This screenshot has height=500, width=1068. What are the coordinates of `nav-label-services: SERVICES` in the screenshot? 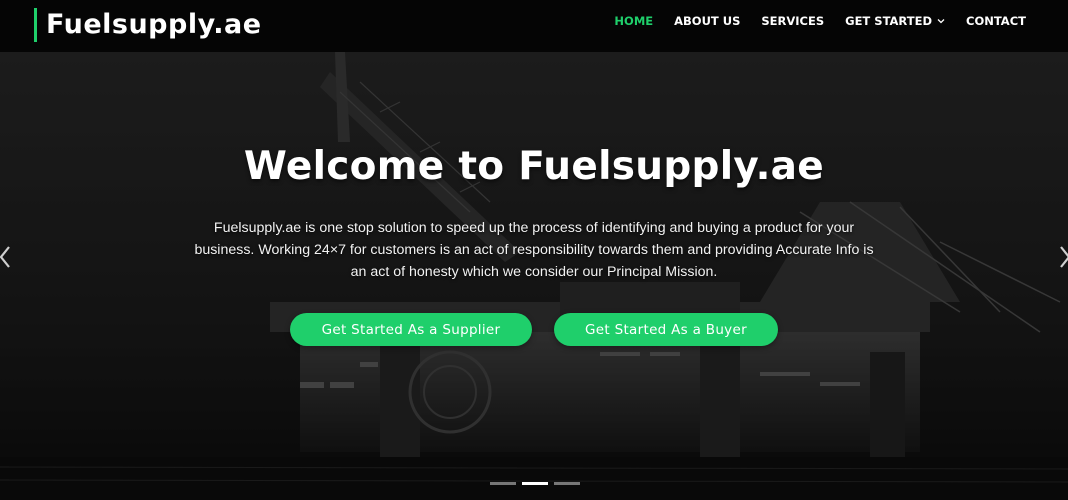 It's located at (793, 21).